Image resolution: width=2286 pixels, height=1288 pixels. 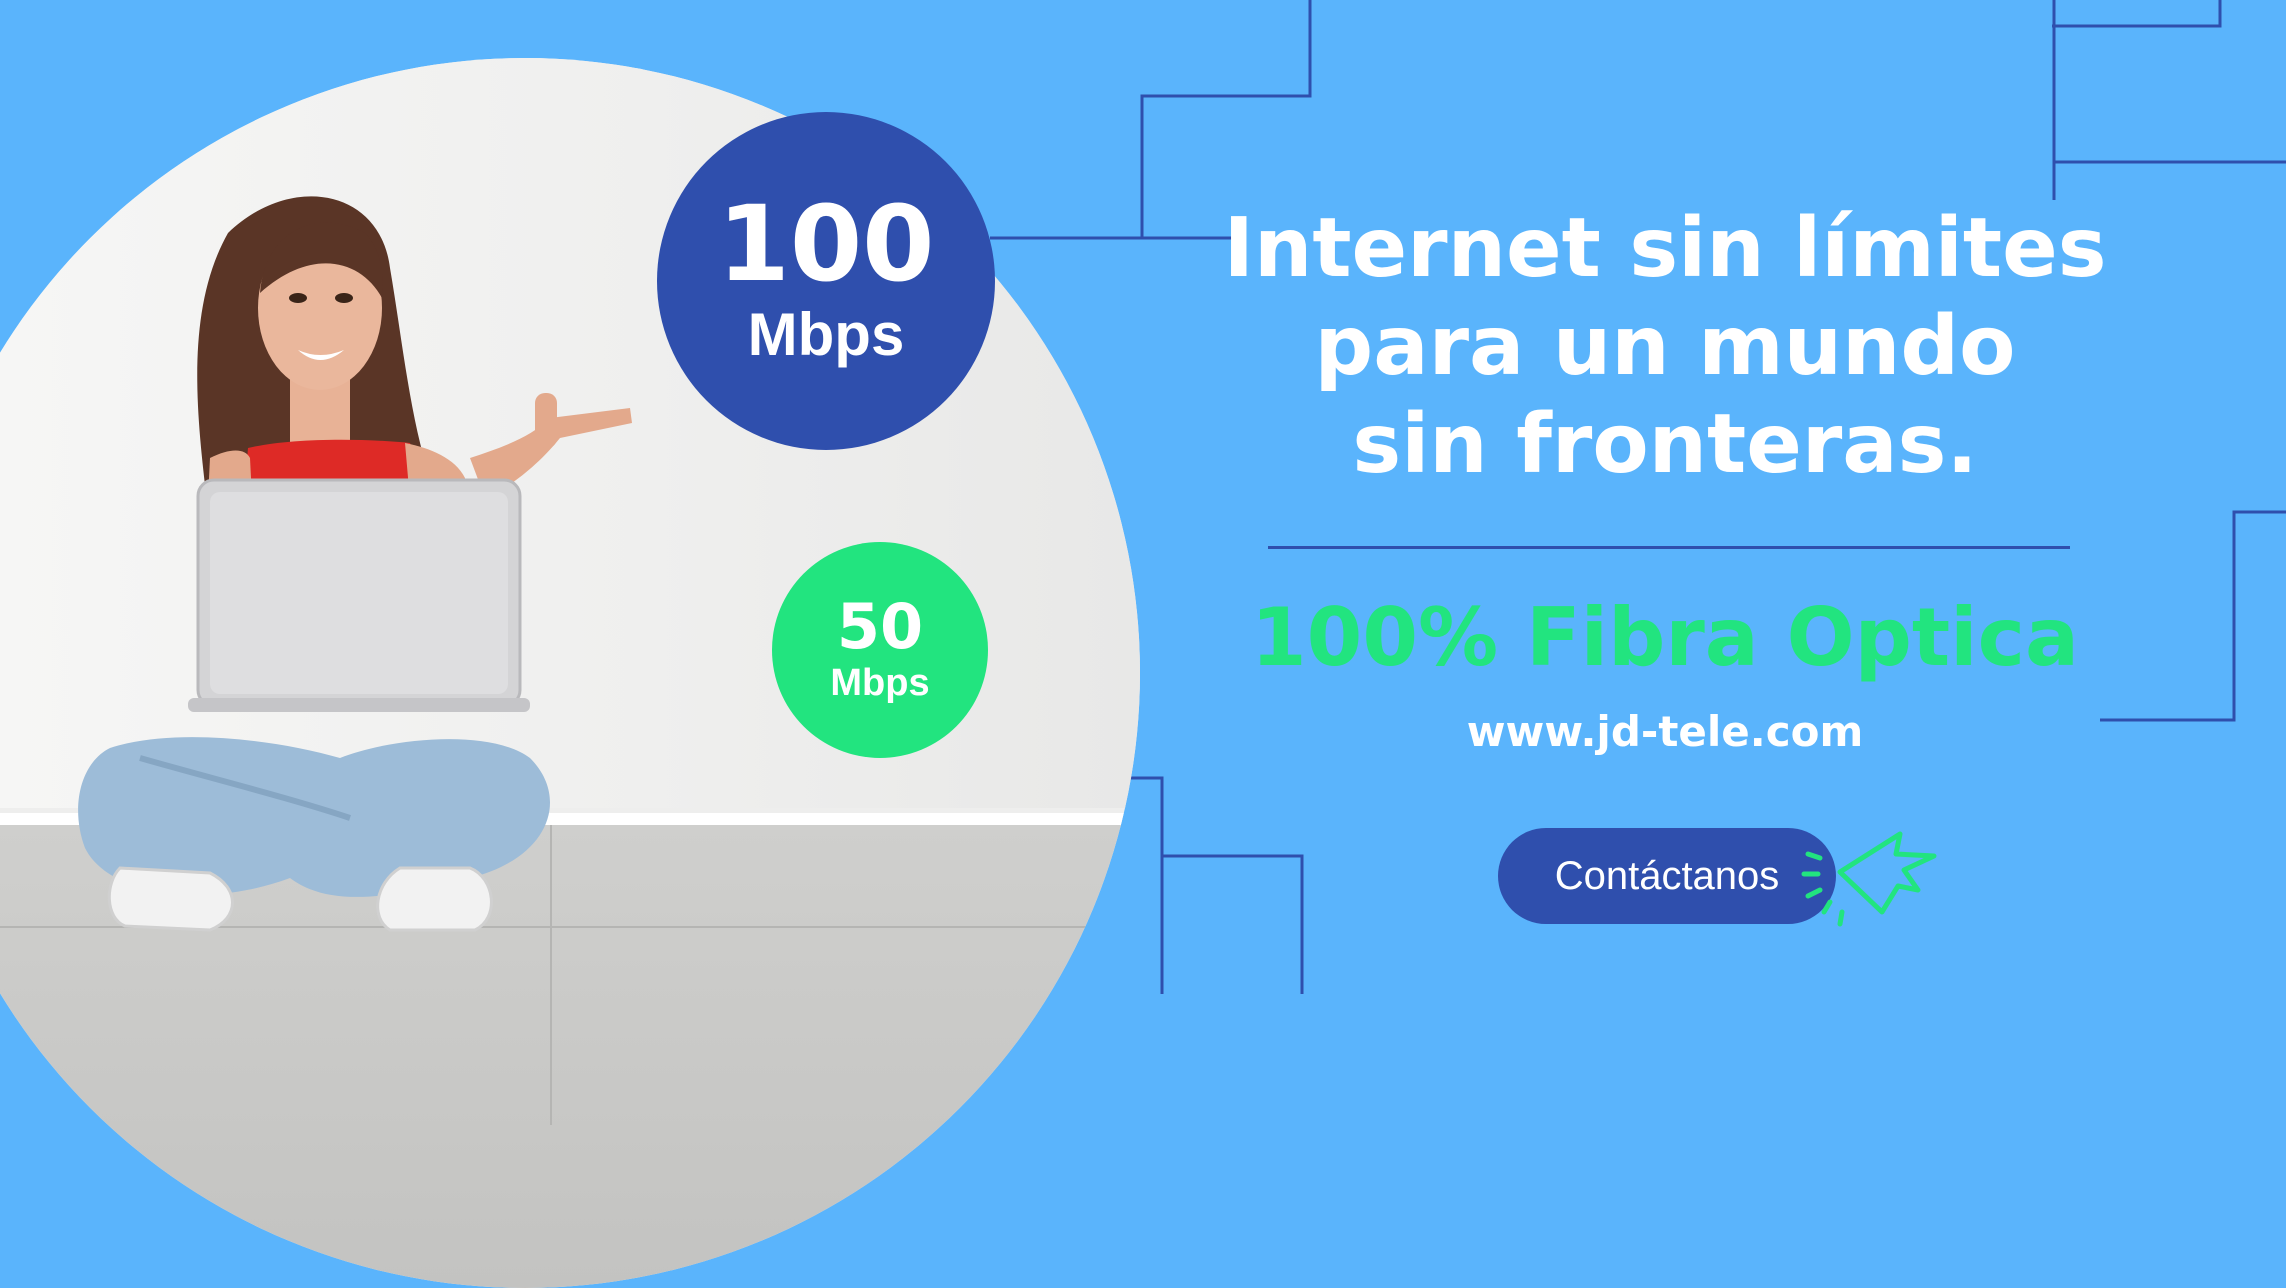 I want to click on speed-badge-value: 100, so click(x=826, y=244).